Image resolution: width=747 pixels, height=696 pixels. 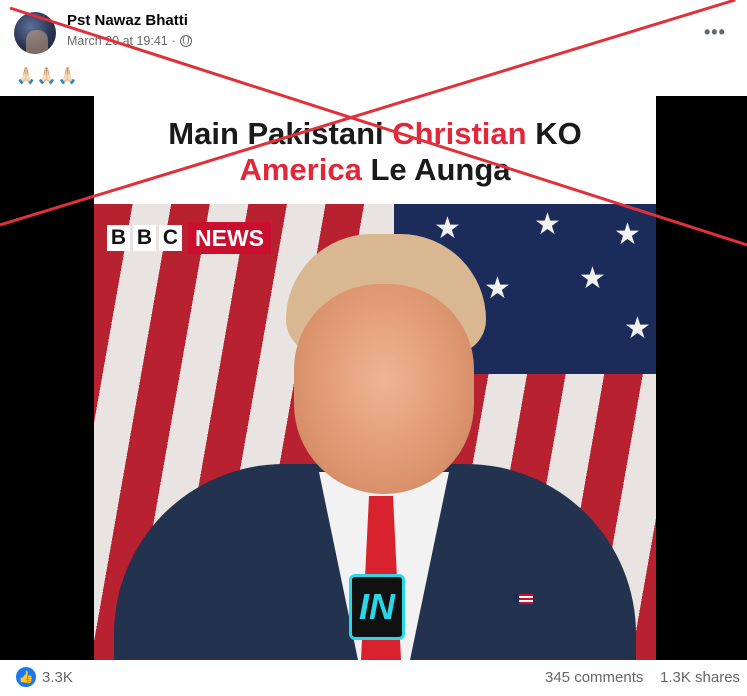 I want to click on video-title-line-2: America Le Aunga, so click(x=375, y=169).